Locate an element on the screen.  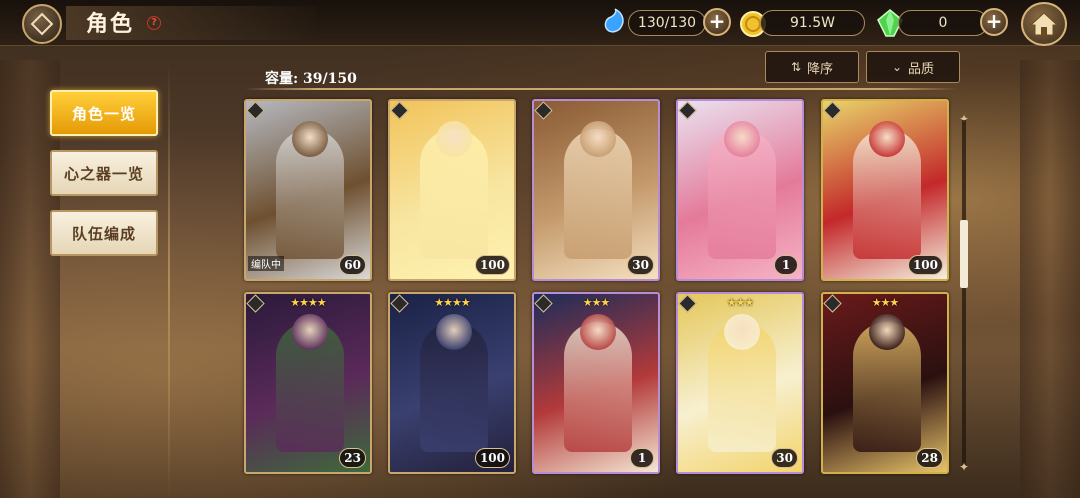
back-diamond-icon is located at coordinates (42, 24).